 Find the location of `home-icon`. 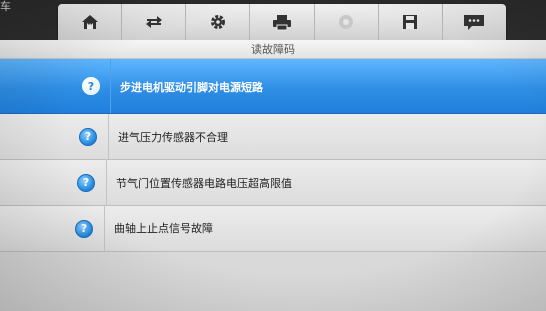

home-icon is located at coordinates (90, 22).